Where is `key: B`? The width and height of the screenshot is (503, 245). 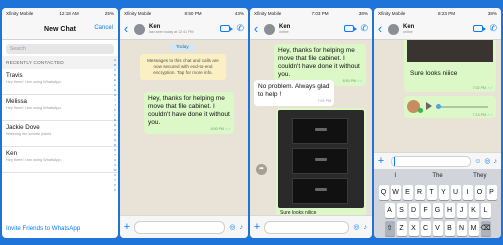
key: B is located at coordinates (449, 228).